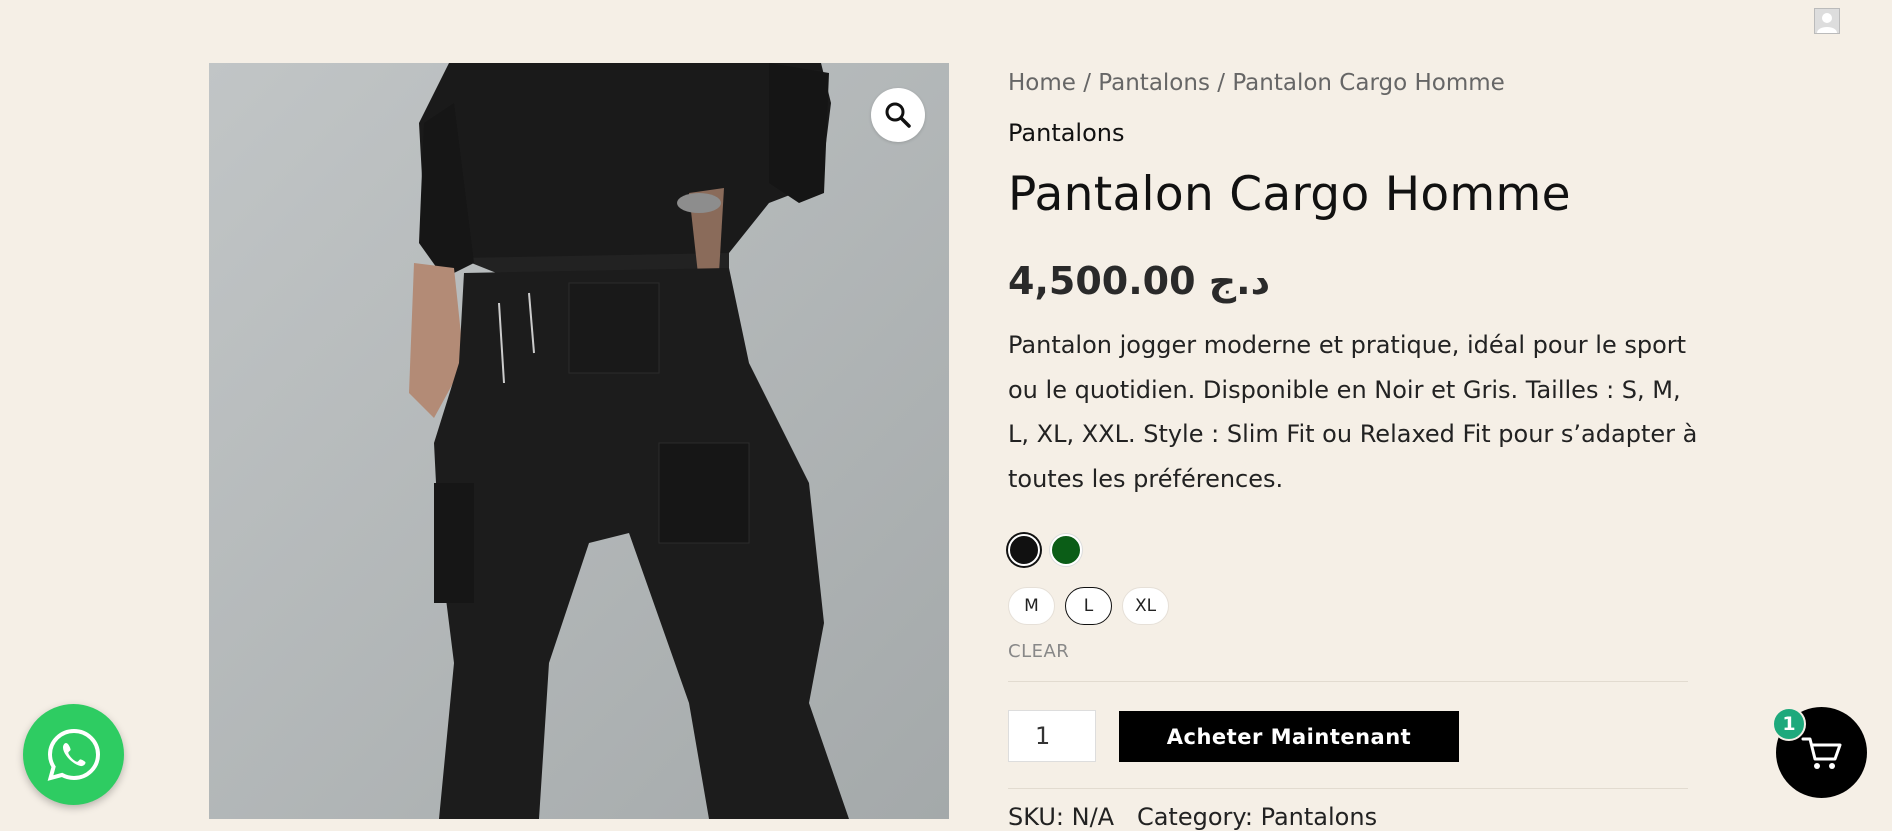  I want to click on zoom-button, so click(898, 115).